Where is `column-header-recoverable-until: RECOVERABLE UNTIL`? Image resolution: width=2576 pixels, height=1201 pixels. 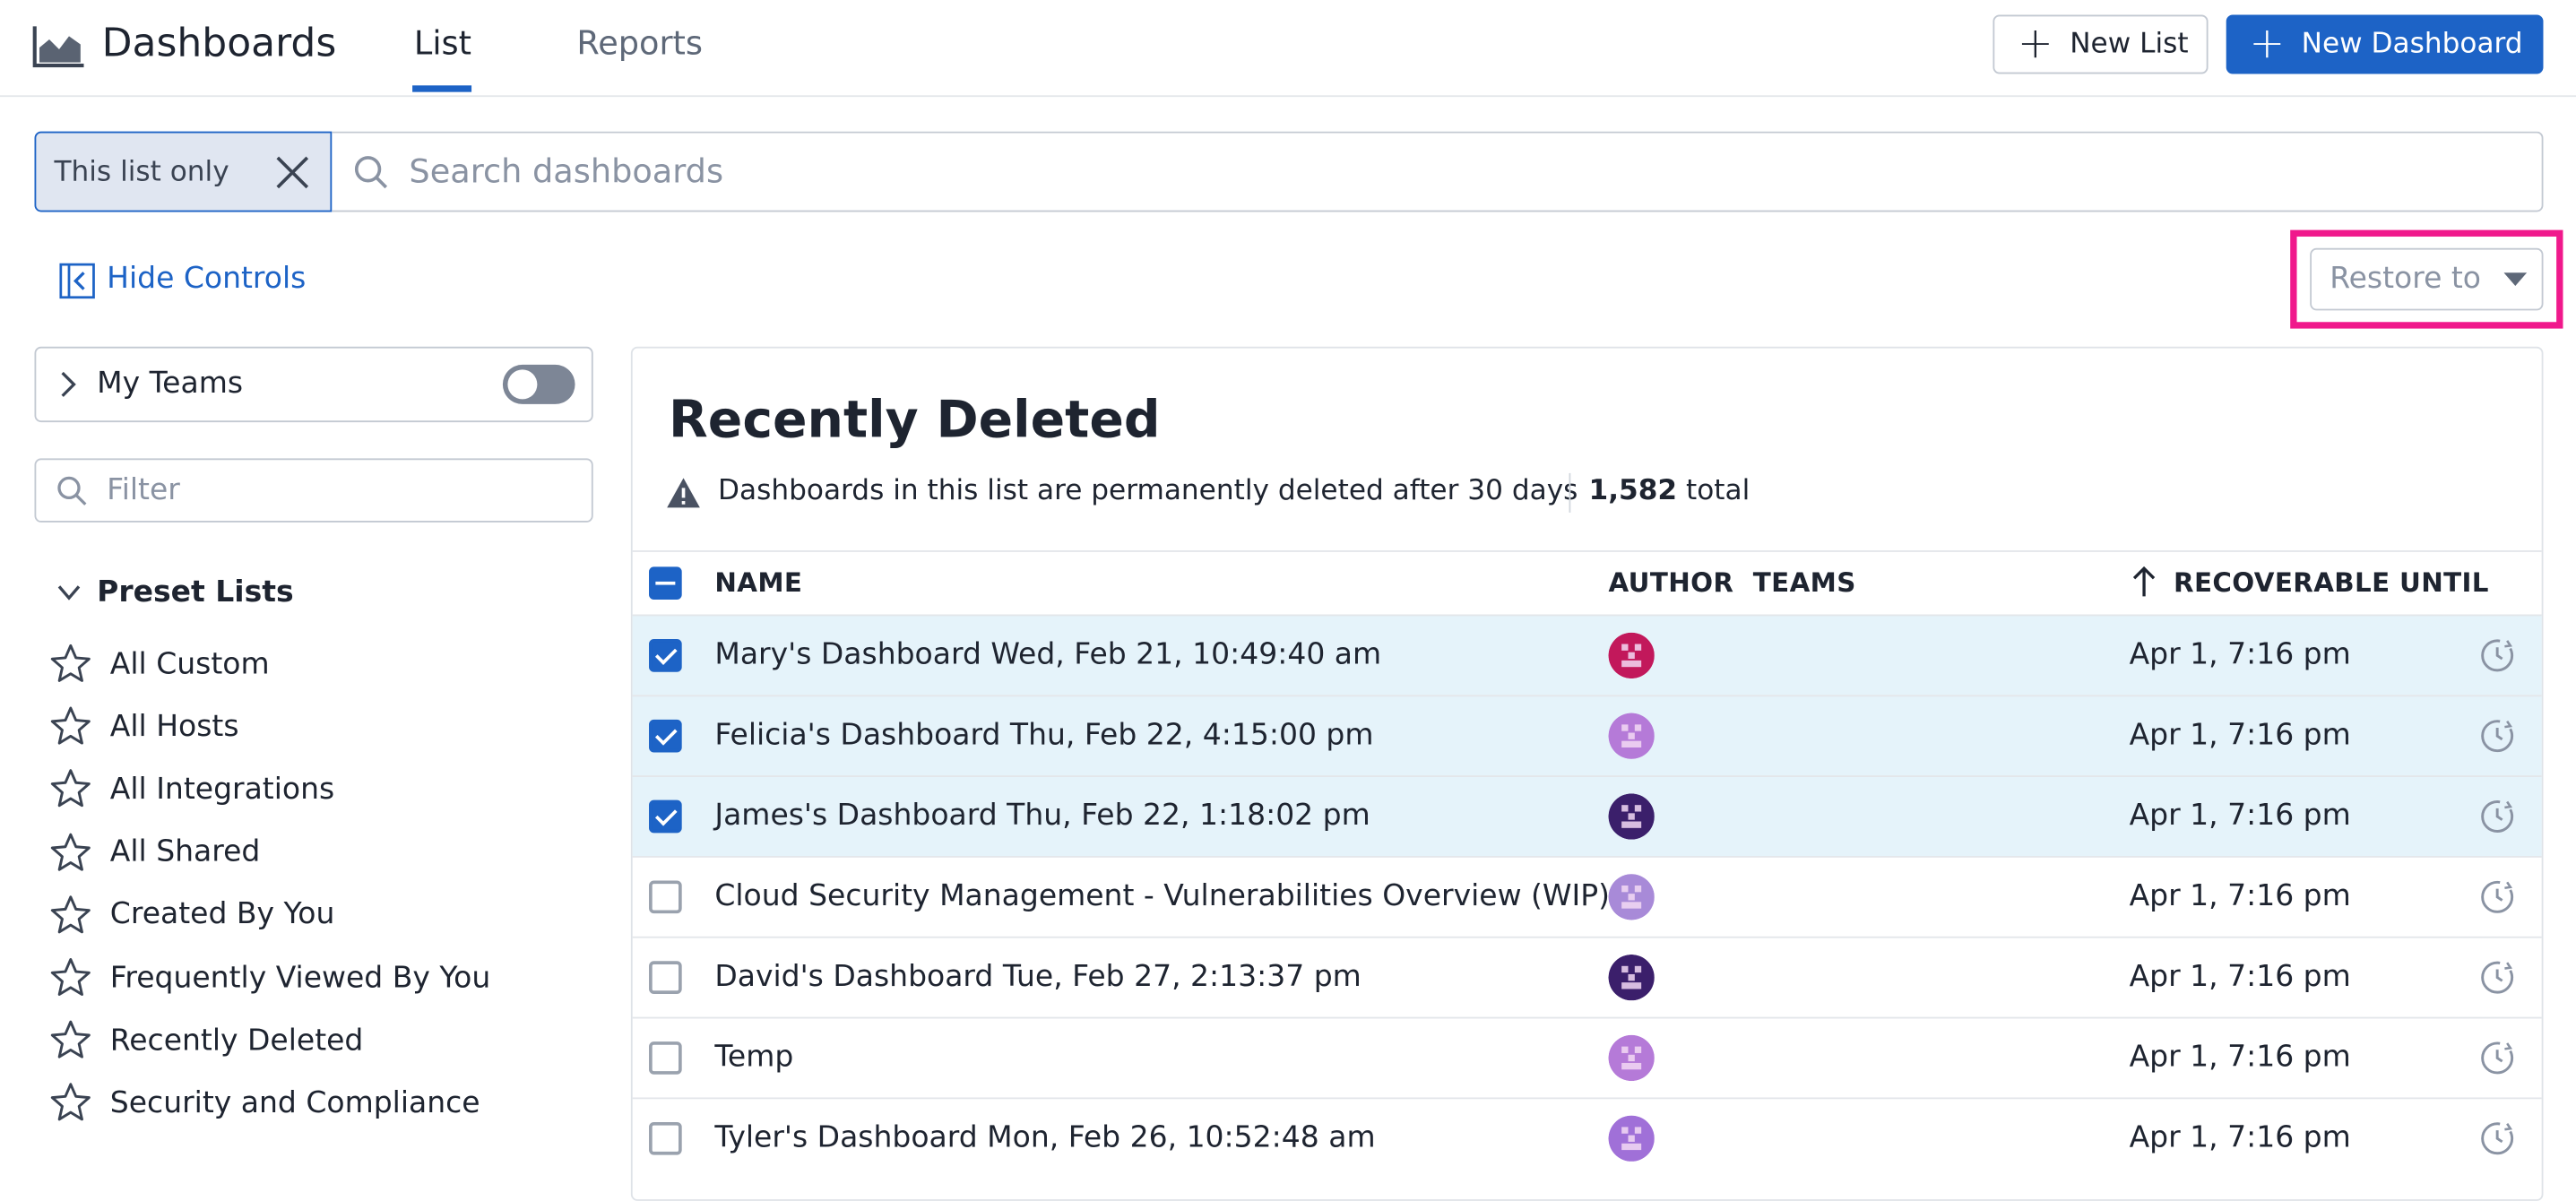 column-header-recoverable-until: RECOVERABLE UNTIL is located at coordinates (2331, 582).